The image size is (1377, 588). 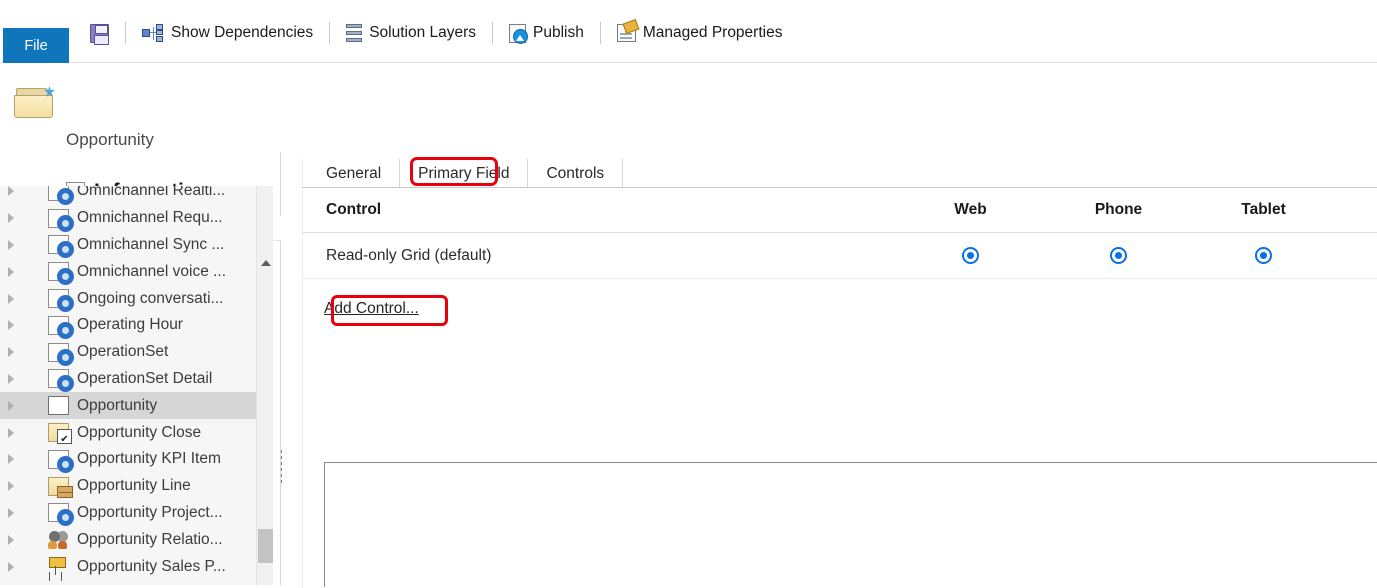 I want to click on tree-item-operationset: OperationSet, so click(x=132, y=352).